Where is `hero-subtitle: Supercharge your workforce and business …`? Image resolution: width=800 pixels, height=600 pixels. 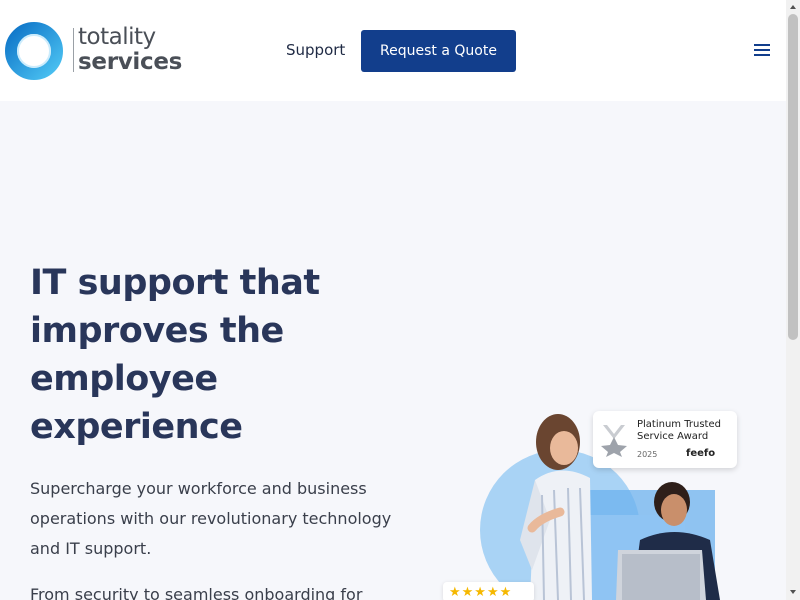
hero-subtitle: Supercharge your workforce and business … is located at coordinates (211, 518).